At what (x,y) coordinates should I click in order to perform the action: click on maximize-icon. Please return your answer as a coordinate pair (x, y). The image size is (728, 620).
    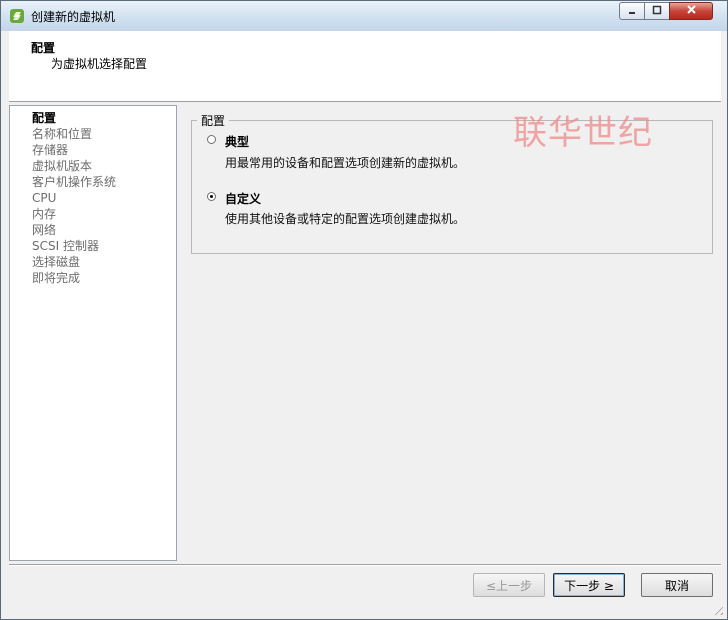
    Looking at the image, I should click on (657, 11).